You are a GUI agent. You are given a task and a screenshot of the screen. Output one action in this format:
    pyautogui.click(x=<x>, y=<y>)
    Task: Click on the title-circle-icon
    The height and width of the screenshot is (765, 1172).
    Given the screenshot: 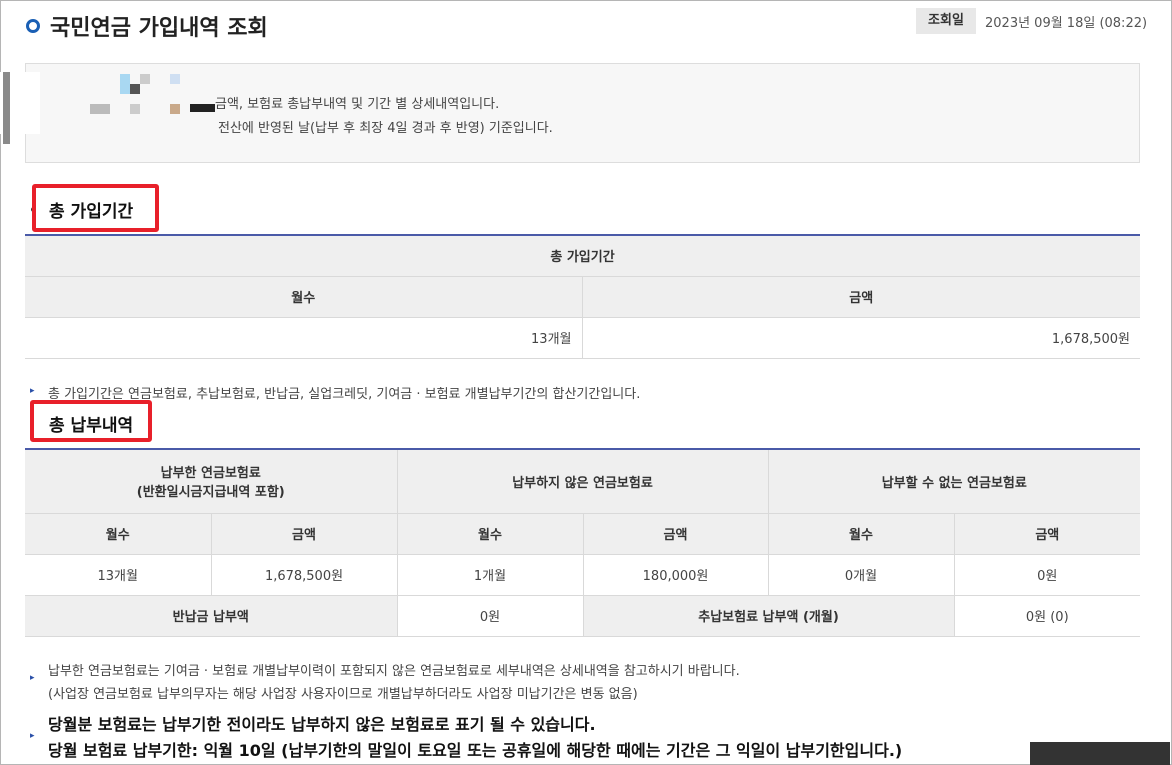 What is the action you would take?
    pyautogui.click(x=33, y=26)
    